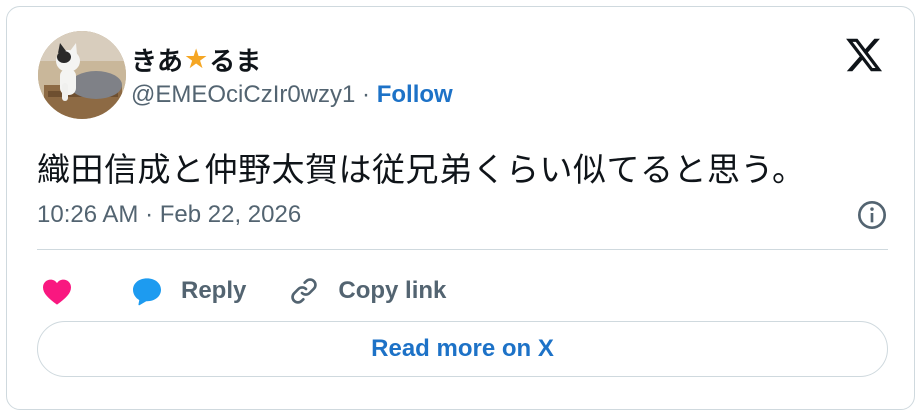  What do you see at coordinates (235, 61) in the screenshot?
I see `author-name-part-2: るま` at bounding box center [235, 61].